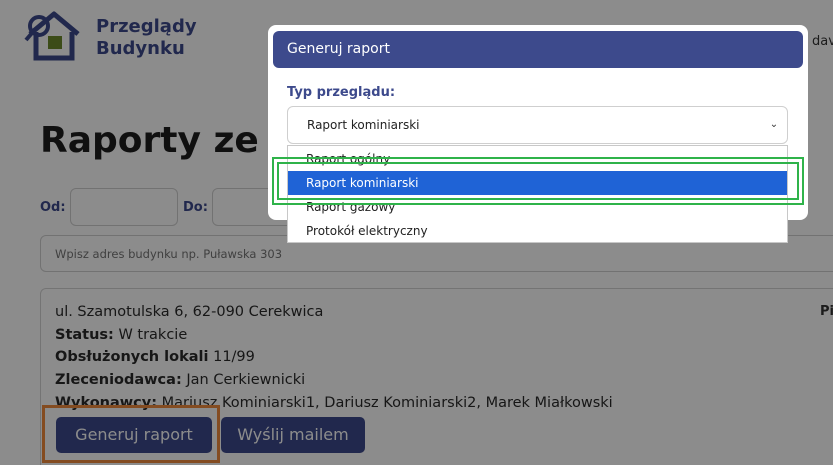  I want to click on modal-title: Generuj raport, so click(538, 49).